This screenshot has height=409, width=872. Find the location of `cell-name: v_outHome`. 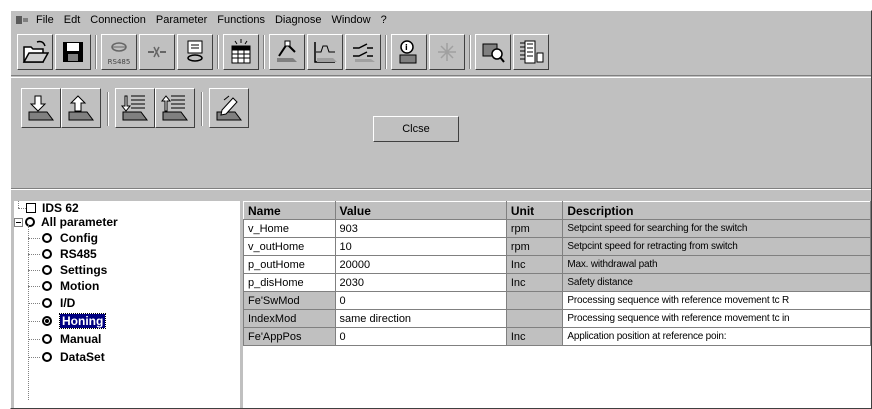

cell-name: v_outHome is located at coordinates (289, 246).